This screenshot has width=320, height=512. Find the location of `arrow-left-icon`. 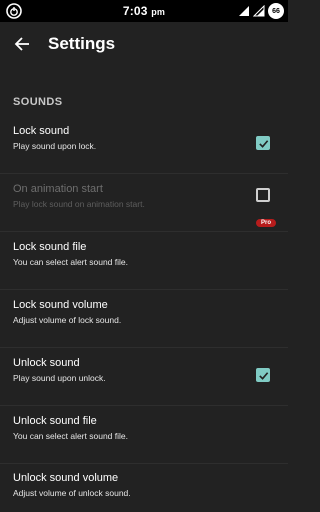

arrow-left-icon is located at coordinates (21, 44).